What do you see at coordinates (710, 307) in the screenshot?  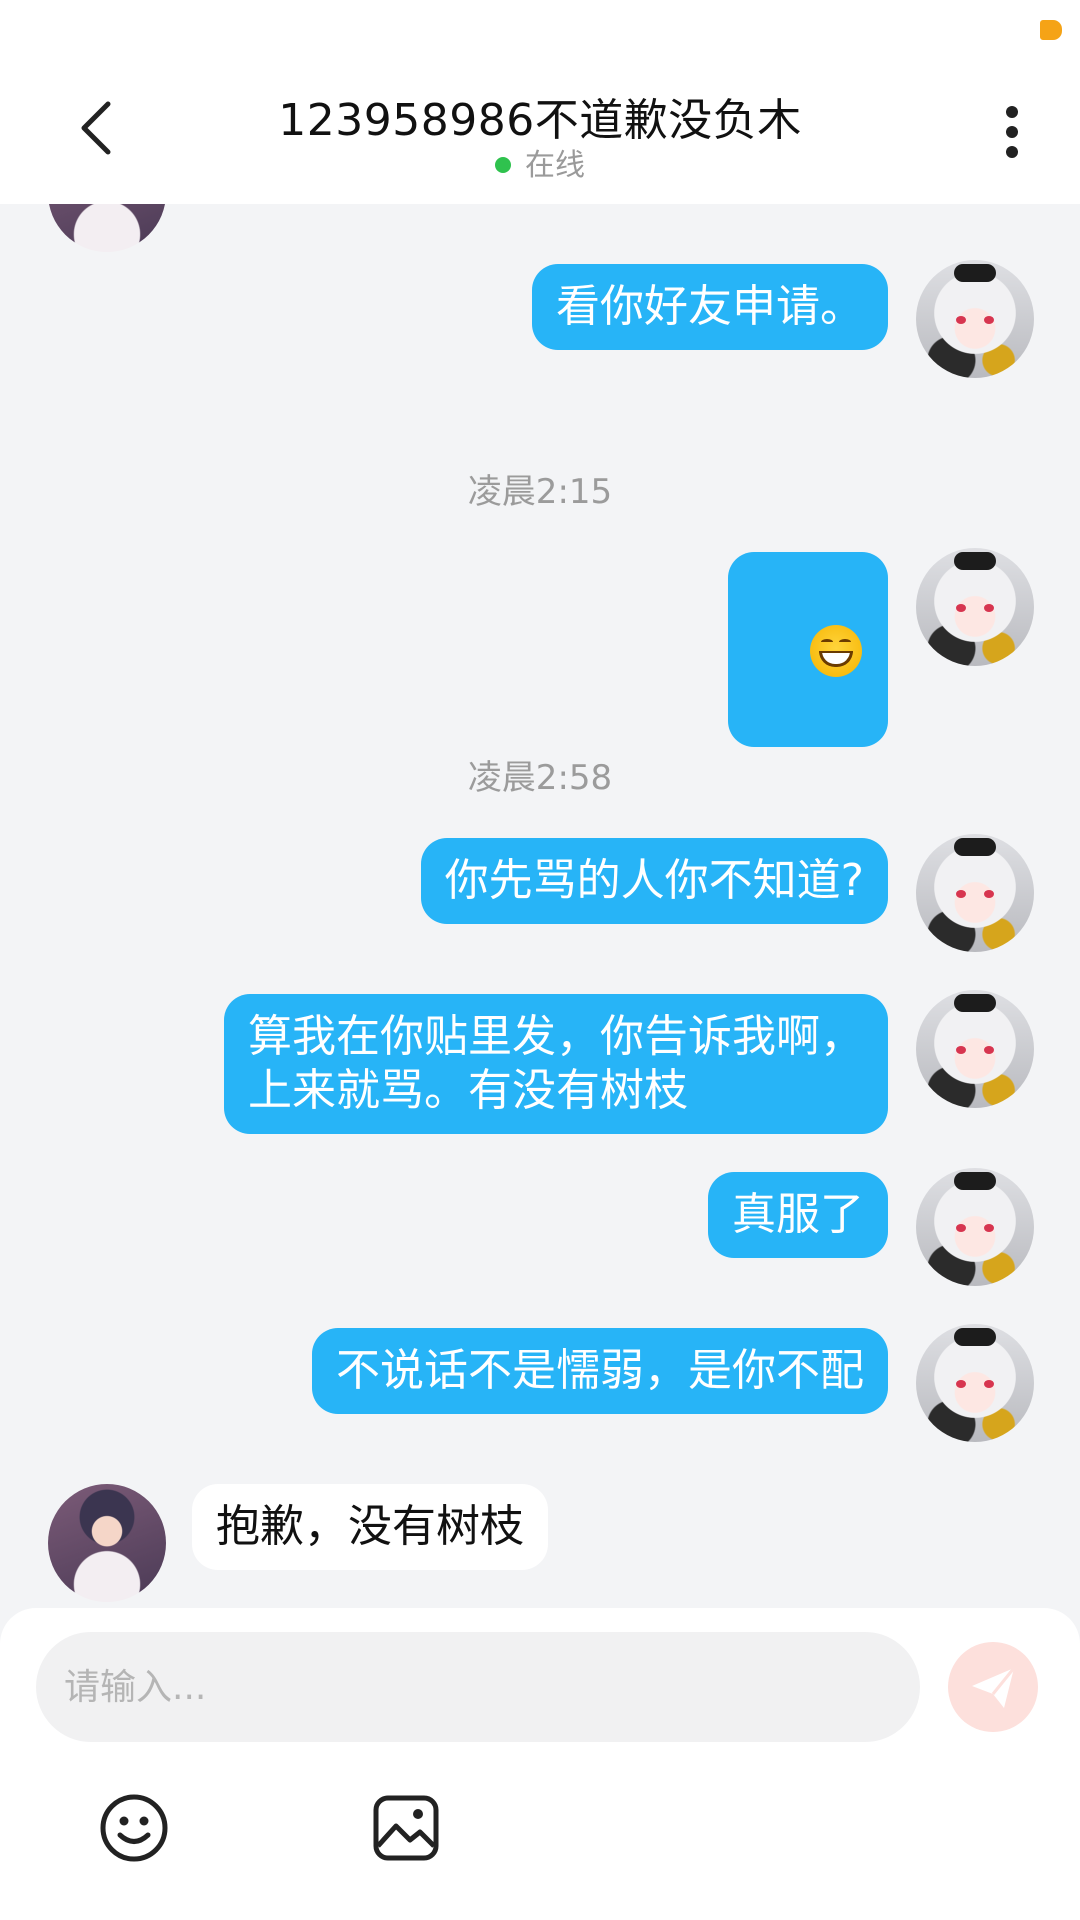 I see `message-bubble-outgoing: 看你好友申请。` at bounding box center [710, 307].